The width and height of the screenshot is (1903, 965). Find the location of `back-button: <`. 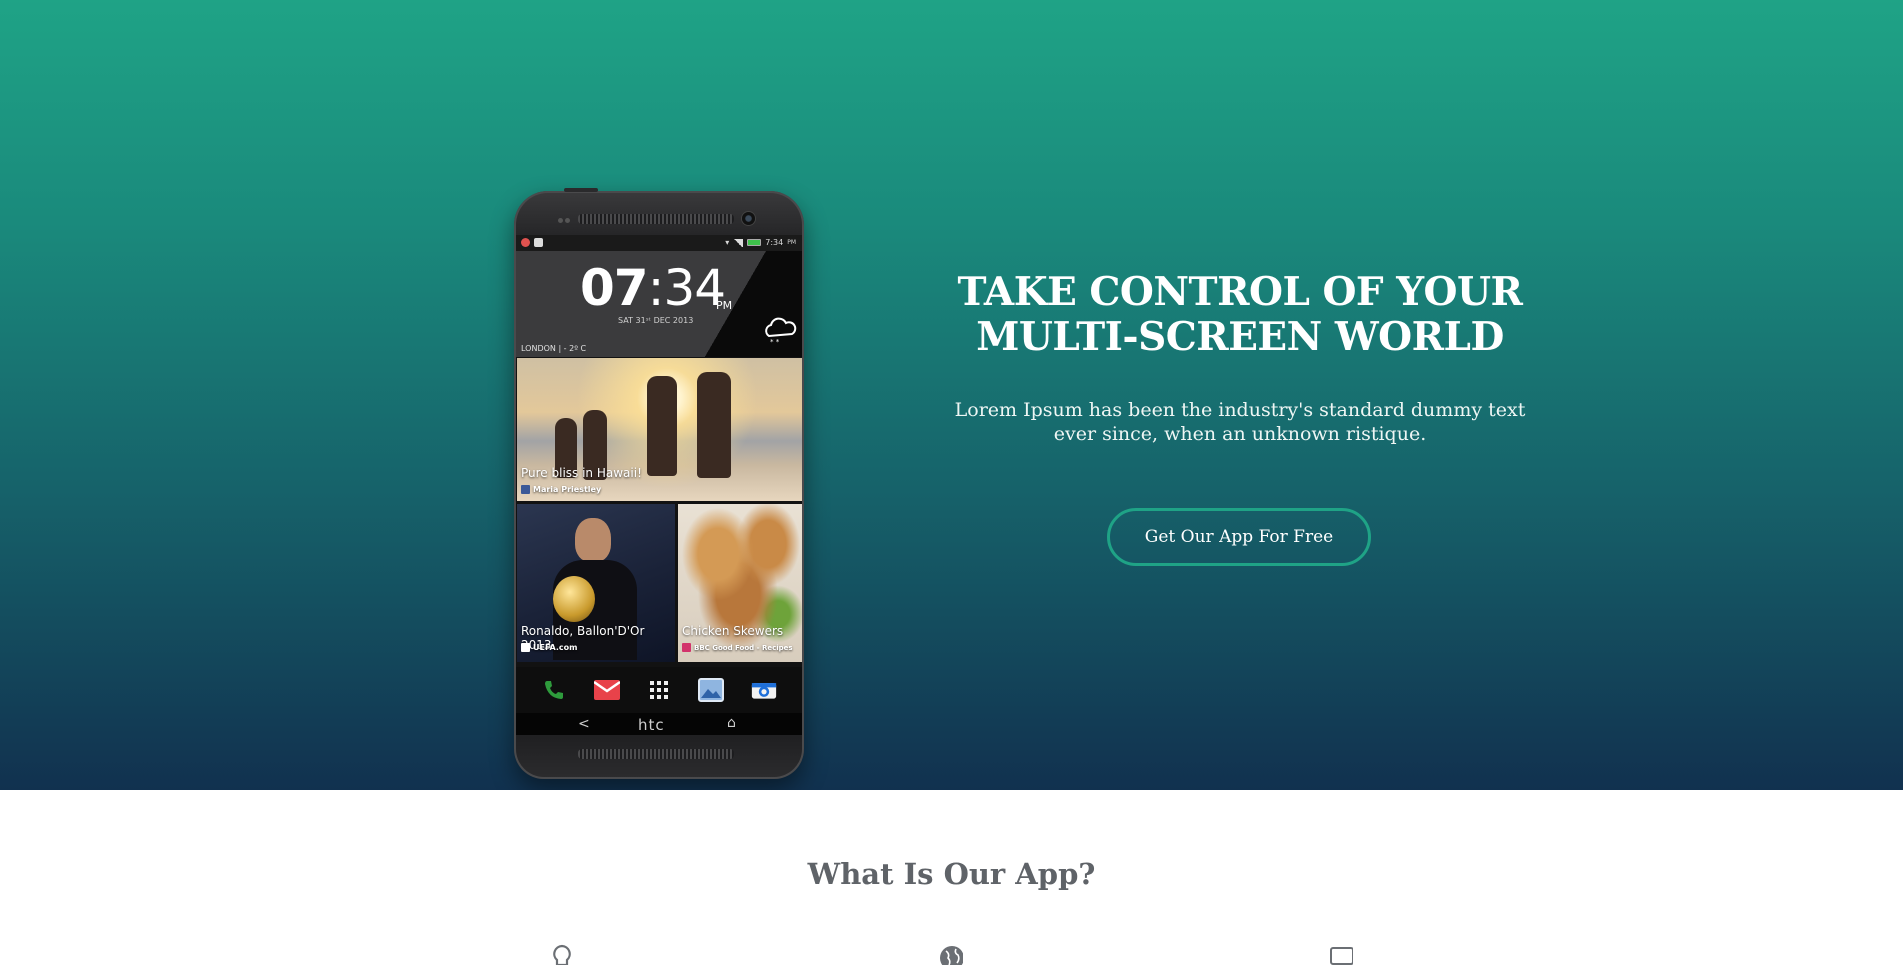

back-button: < is located at coordinates (584, 724).